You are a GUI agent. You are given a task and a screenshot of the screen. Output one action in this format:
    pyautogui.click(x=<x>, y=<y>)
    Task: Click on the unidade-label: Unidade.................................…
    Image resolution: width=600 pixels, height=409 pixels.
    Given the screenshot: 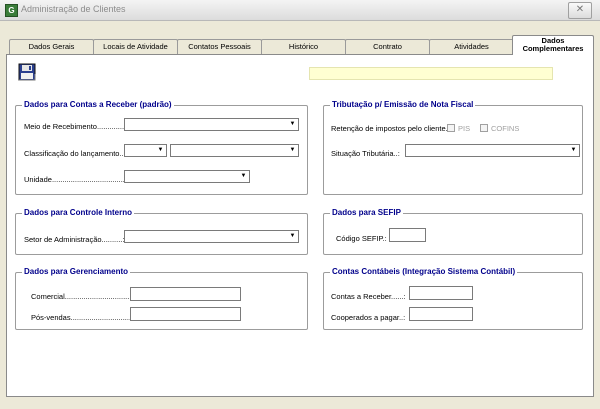 What is the action you would take?
    pyautogui.click(x=82, y=179)
    